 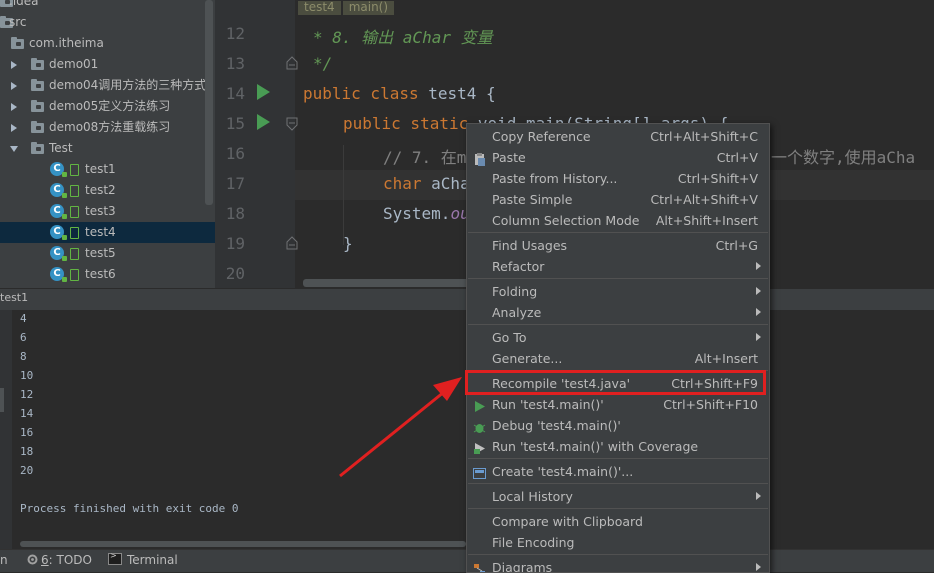 What do you see at coordinates (243, 544) in the screenshot?
I see `console-horizontal-scrollbar` at bounding box center [243, 544].